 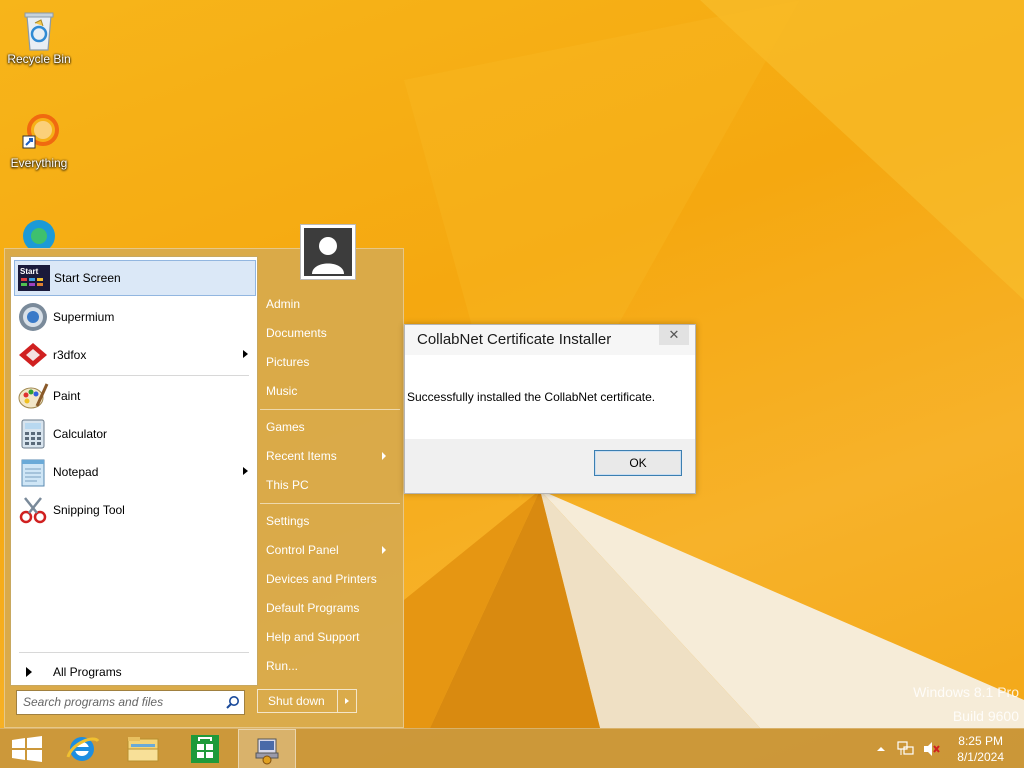 What do you see at coordinates (334, 521) in the screenshot?
I see `start-link-settings: Settings` at bounding box center [334, 521].